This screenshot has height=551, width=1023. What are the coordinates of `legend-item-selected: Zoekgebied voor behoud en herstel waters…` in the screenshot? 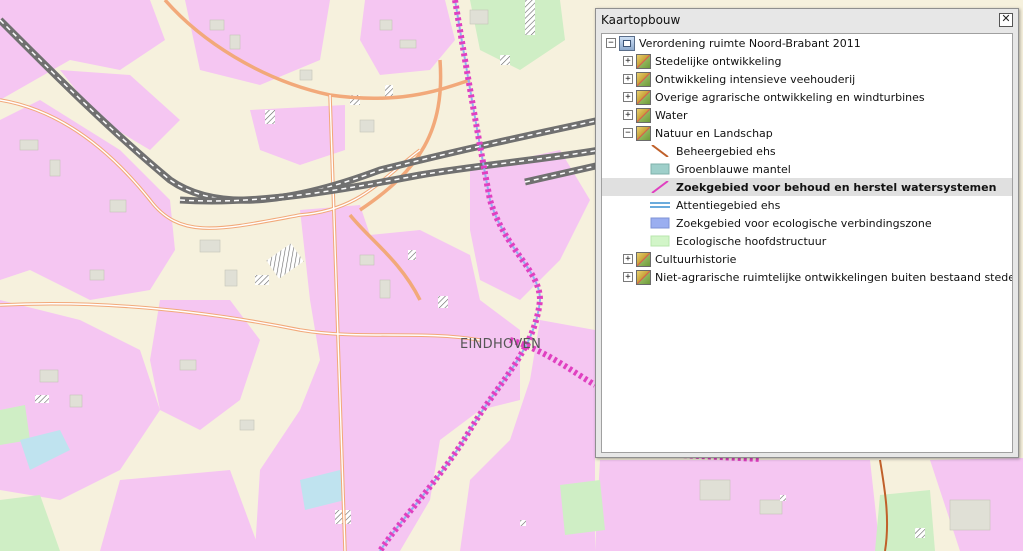 It's located at (807, 187).